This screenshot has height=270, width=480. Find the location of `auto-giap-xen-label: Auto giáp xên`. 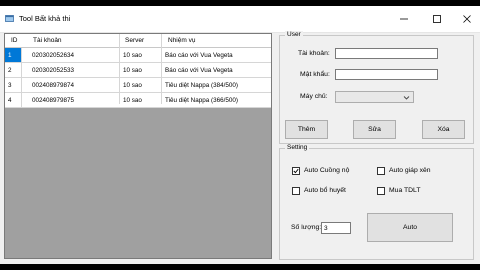

auto-giap-xen-label: Auto giáp xên is located at coordinates (410, 170).